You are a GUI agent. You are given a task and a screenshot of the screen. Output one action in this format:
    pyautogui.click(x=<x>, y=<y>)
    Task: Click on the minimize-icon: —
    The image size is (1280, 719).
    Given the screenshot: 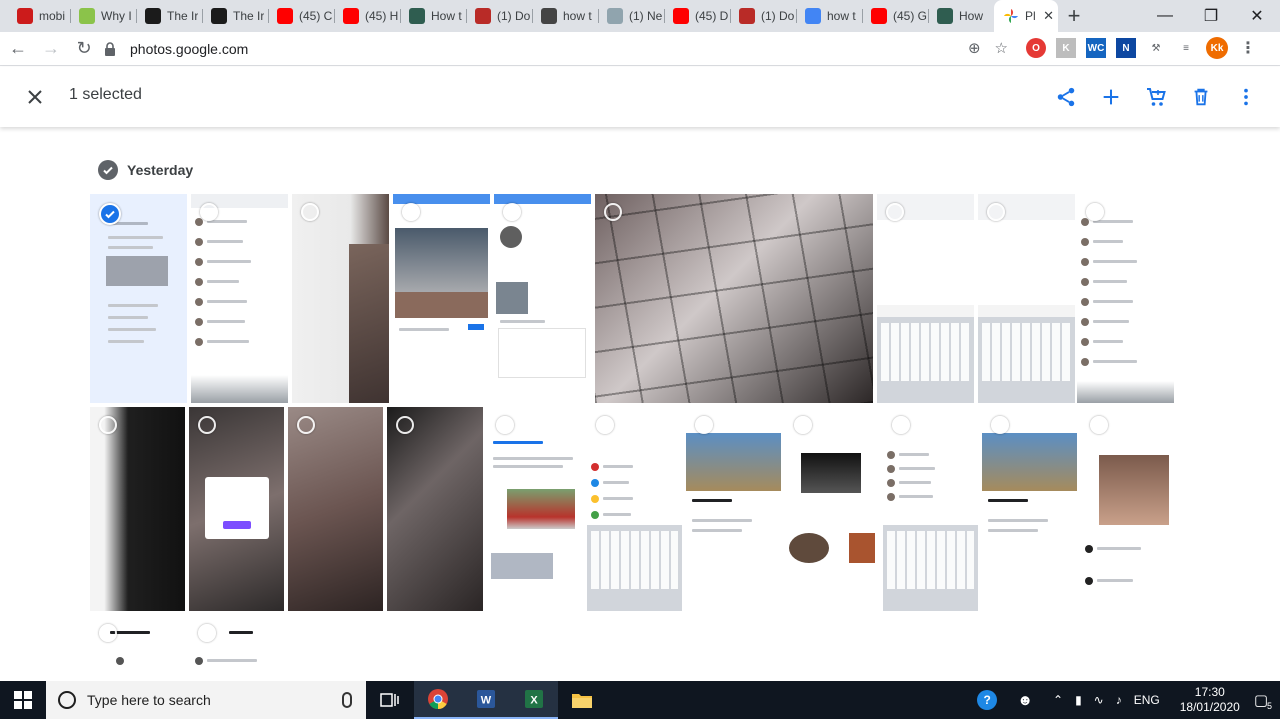 What is the action you would take?
    pyautogui.click(x=1165, y=16)
    